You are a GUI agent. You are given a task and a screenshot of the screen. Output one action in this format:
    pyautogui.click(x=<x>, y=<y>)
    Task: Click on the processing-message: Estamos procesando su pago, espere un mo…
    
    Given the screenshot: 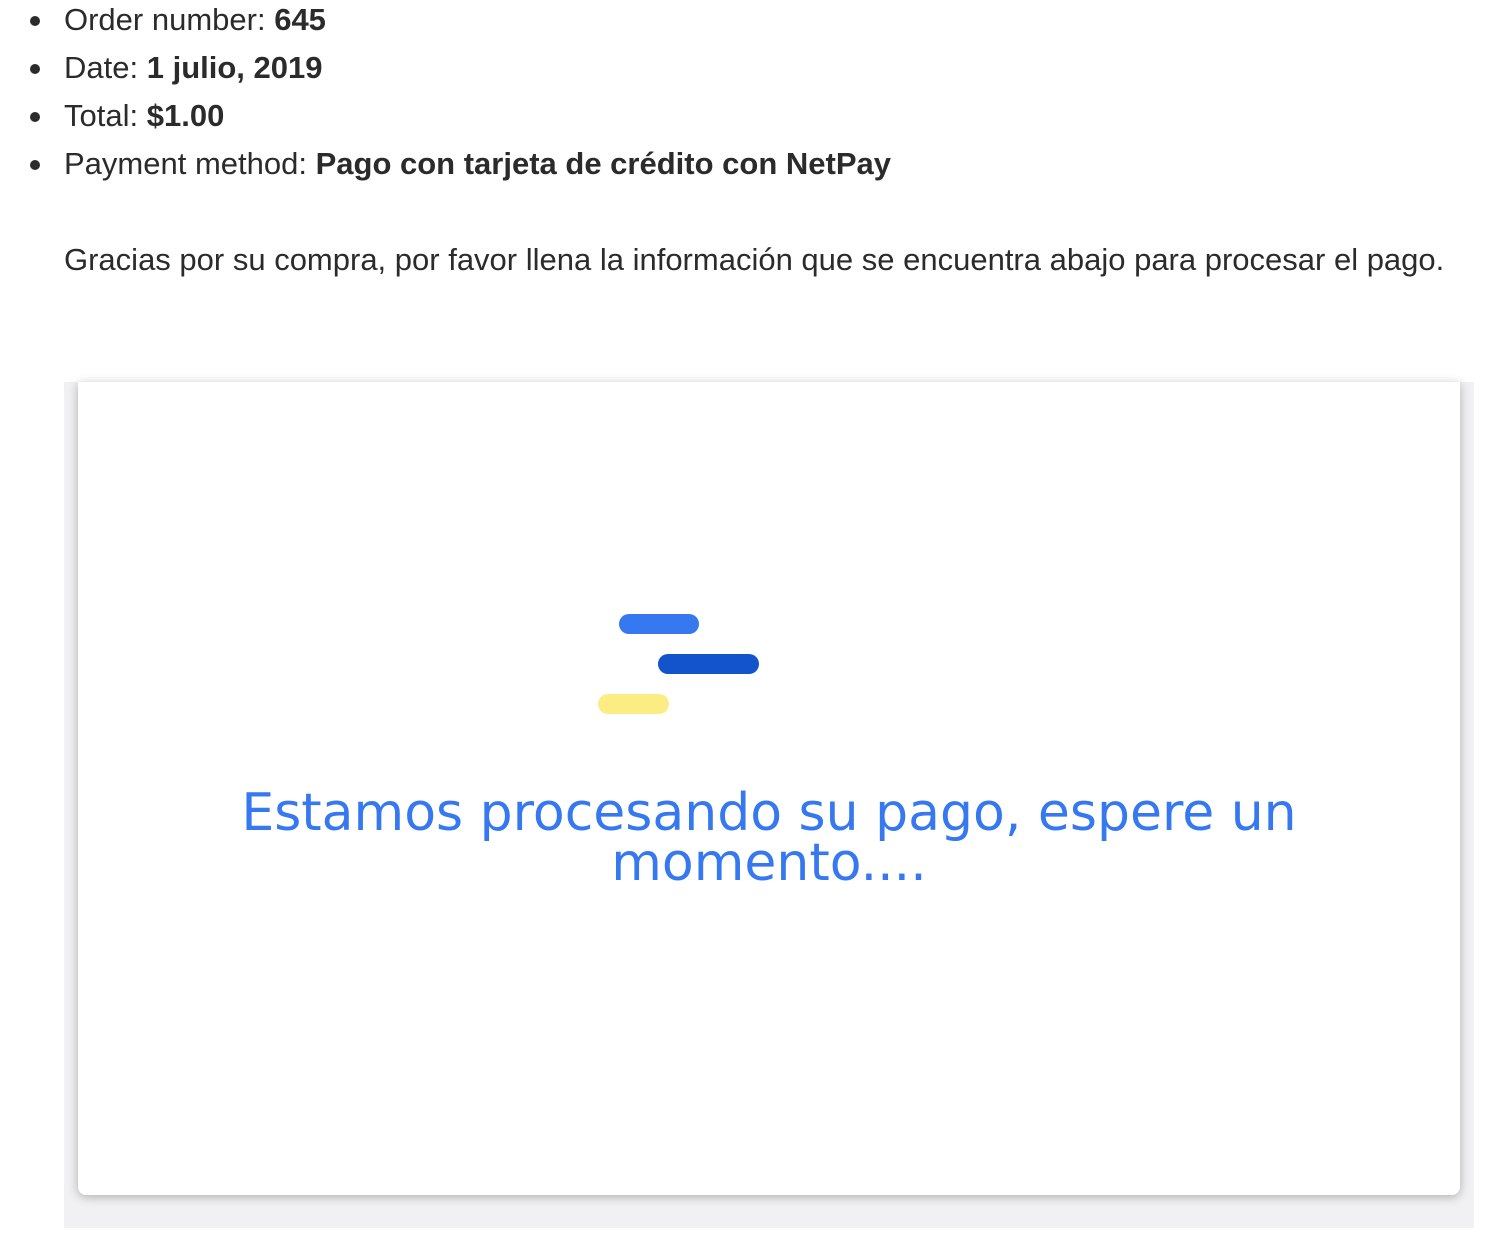 What is the action you would take?
    pyautogui.click(x=769, y=838)
    